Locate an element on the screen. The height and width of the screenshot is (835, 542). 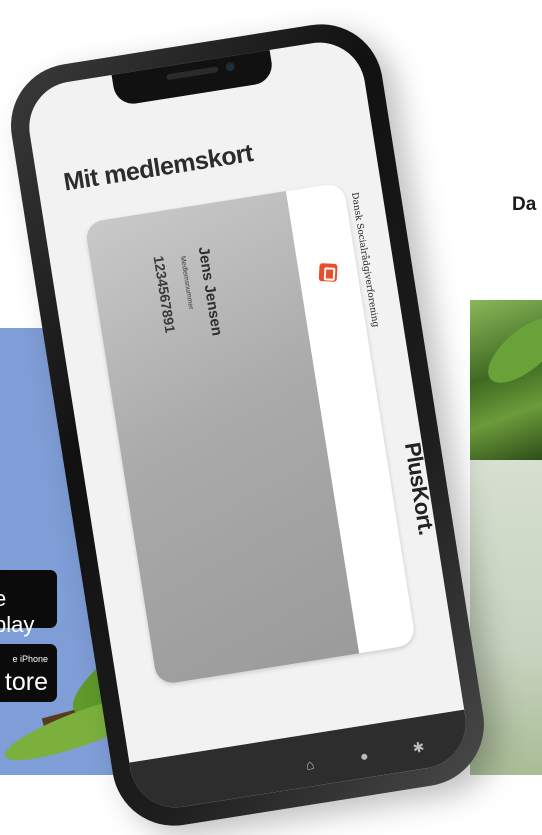
settings-icon: ✱ is located at coordinates (418, 747).